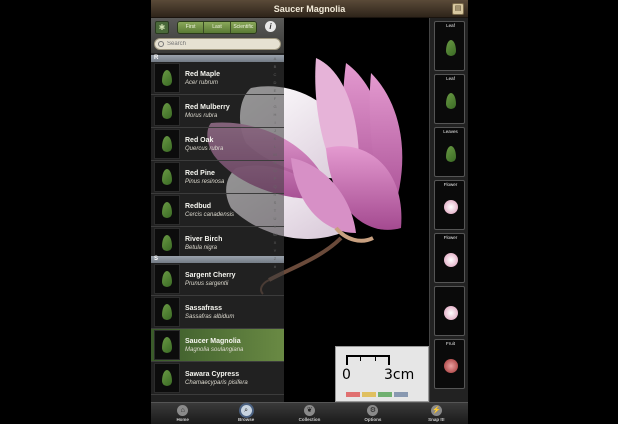 This screenshot has width=618, height=424. I want to click on browse-icon: ⌕, so click(246, 410).